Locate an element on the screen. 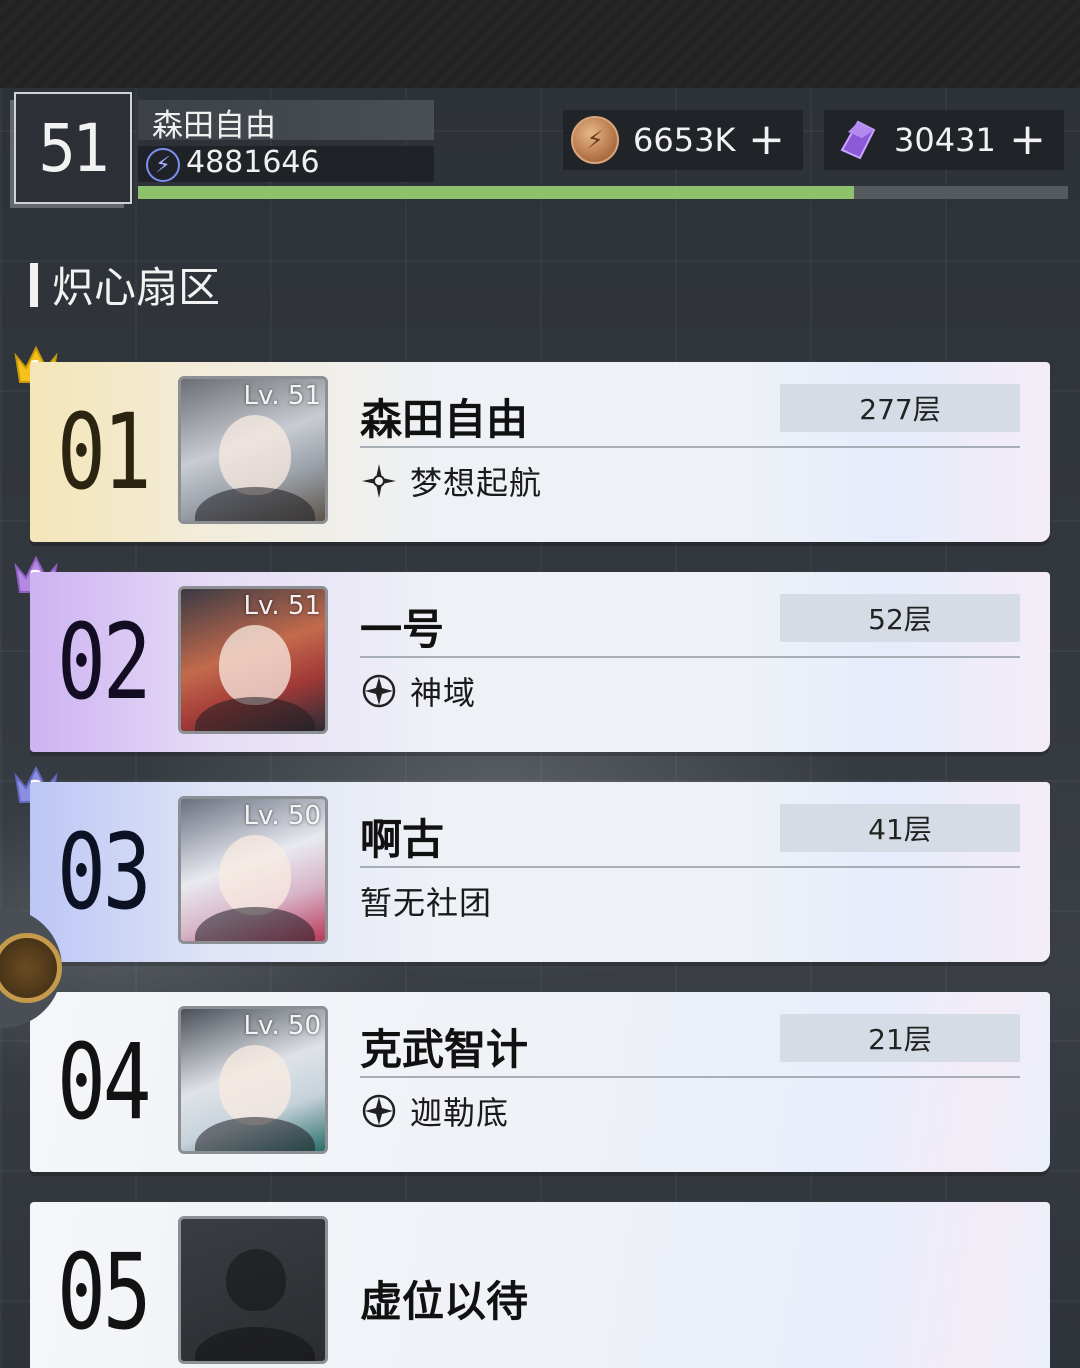  player-level-box: 51 is located at coordinates (73, 148).